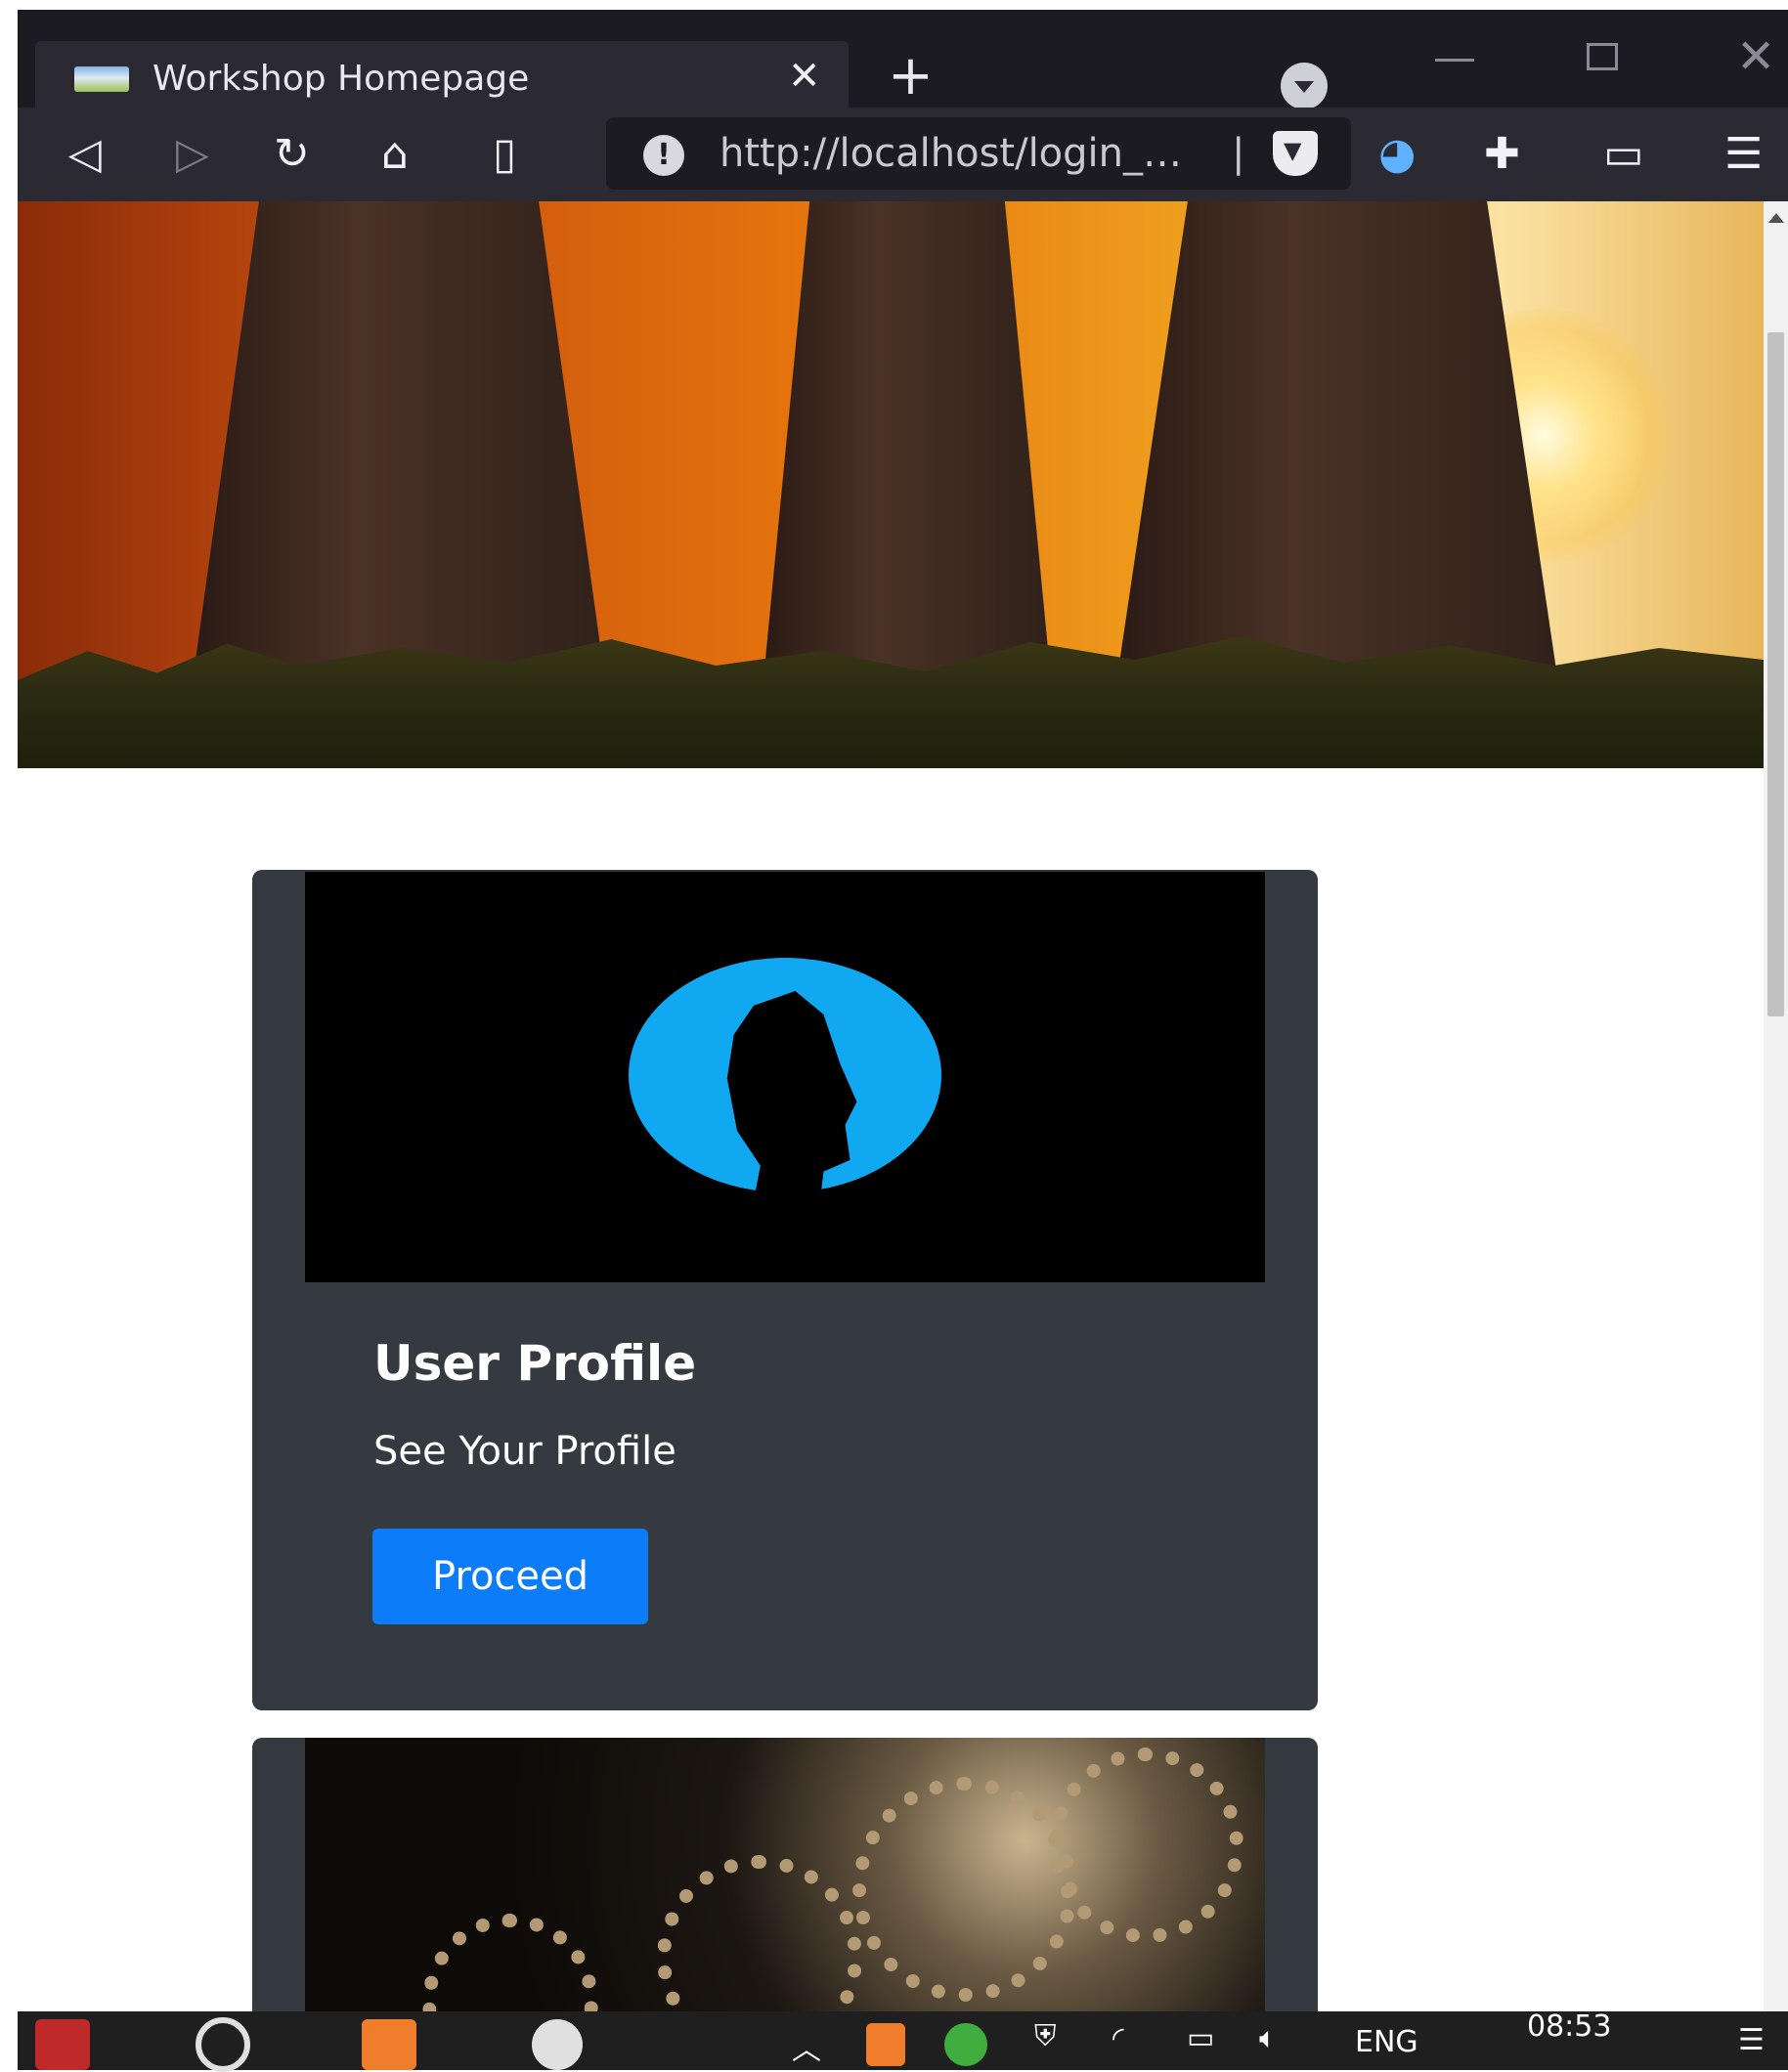  What do you see at coordinates (1268, 2038) in the screenshot?
I see `volume-icon: 🔈︎` at bounding box center [1268, 2038].